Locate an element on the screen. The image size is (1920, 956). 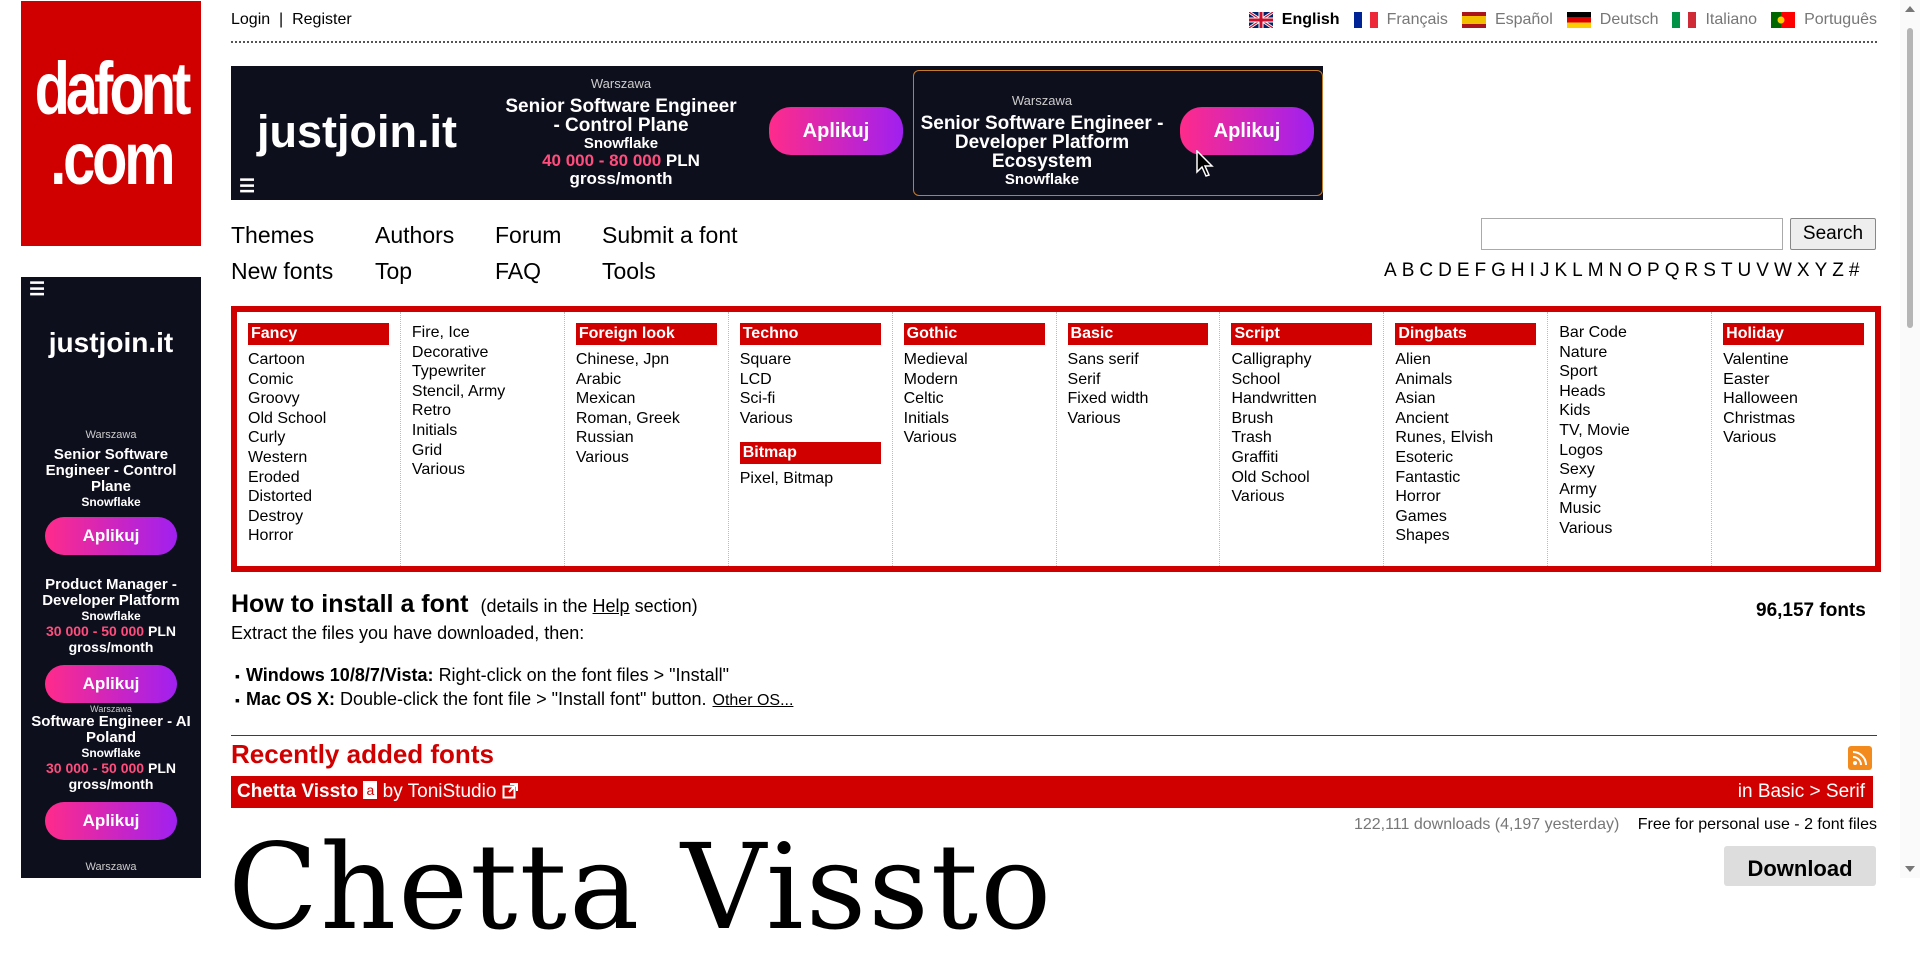
category-link: Horror is located at coordinates (1465, 497).